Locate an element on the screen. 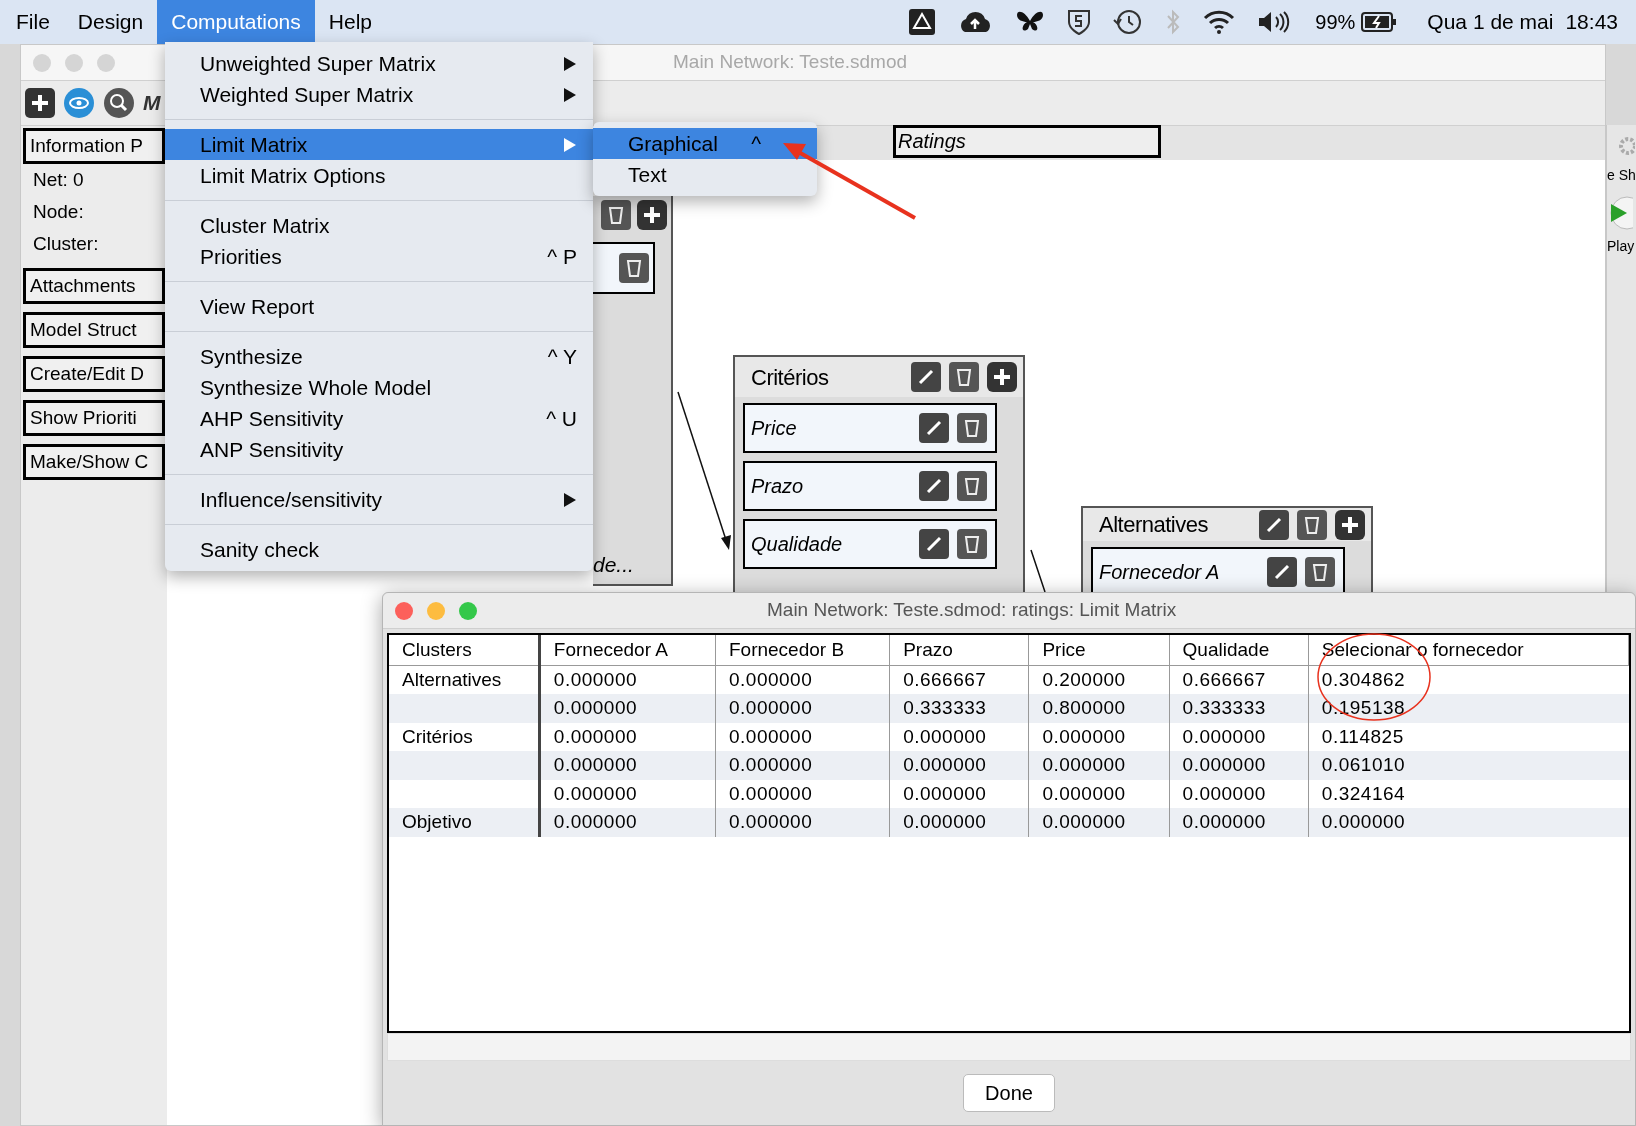 This screenshot has width=1636, height=1126. info-label: Net: 0 is located at coordinates (58, 180).